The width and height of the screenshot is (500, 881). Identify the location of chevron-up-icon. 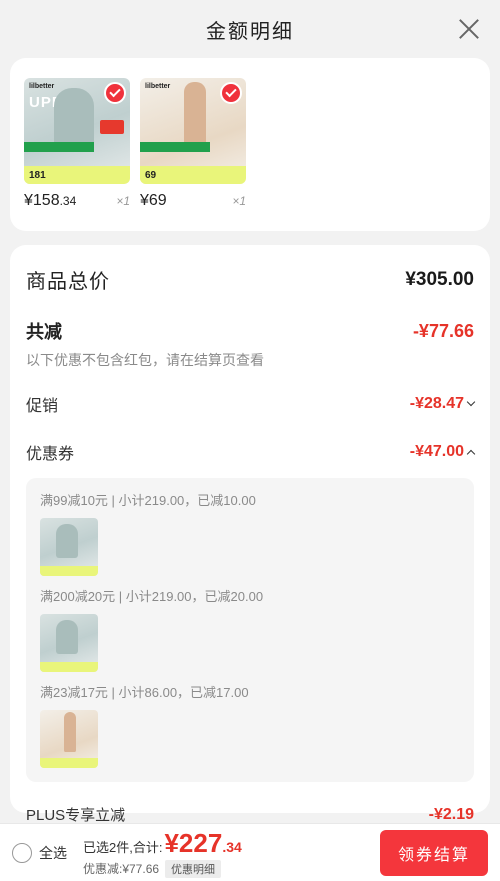
(471, 453).